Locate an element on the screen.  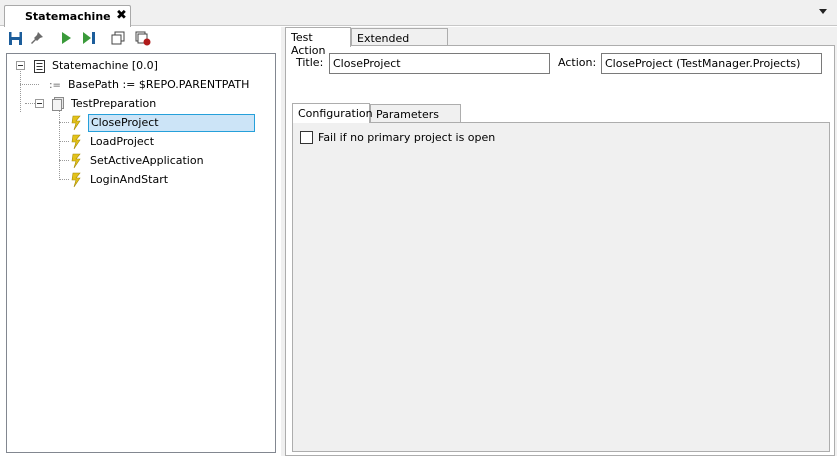
fail-if-no-primary-project-label: Fail if no primary project is open is located at coordinates (407, 137).